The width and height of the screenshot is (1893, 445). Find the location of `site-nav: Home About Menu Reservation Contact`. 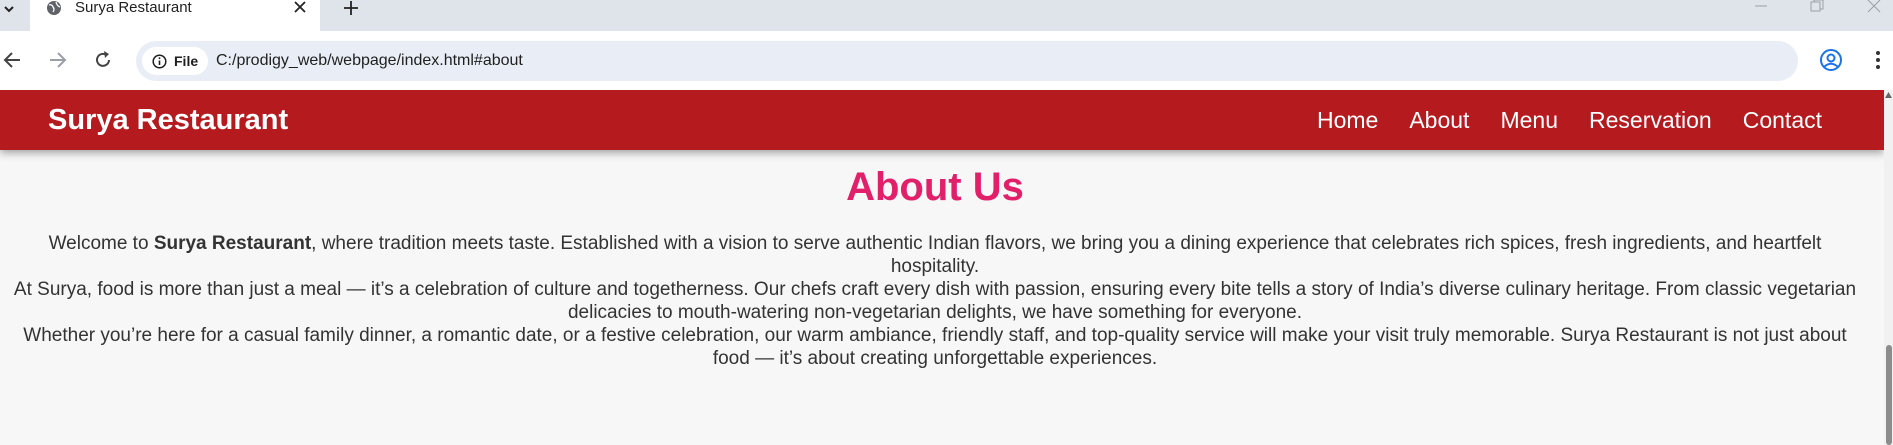

site-nav: Home About Menu Reservation Contact is located at coordinates (1554, 120).